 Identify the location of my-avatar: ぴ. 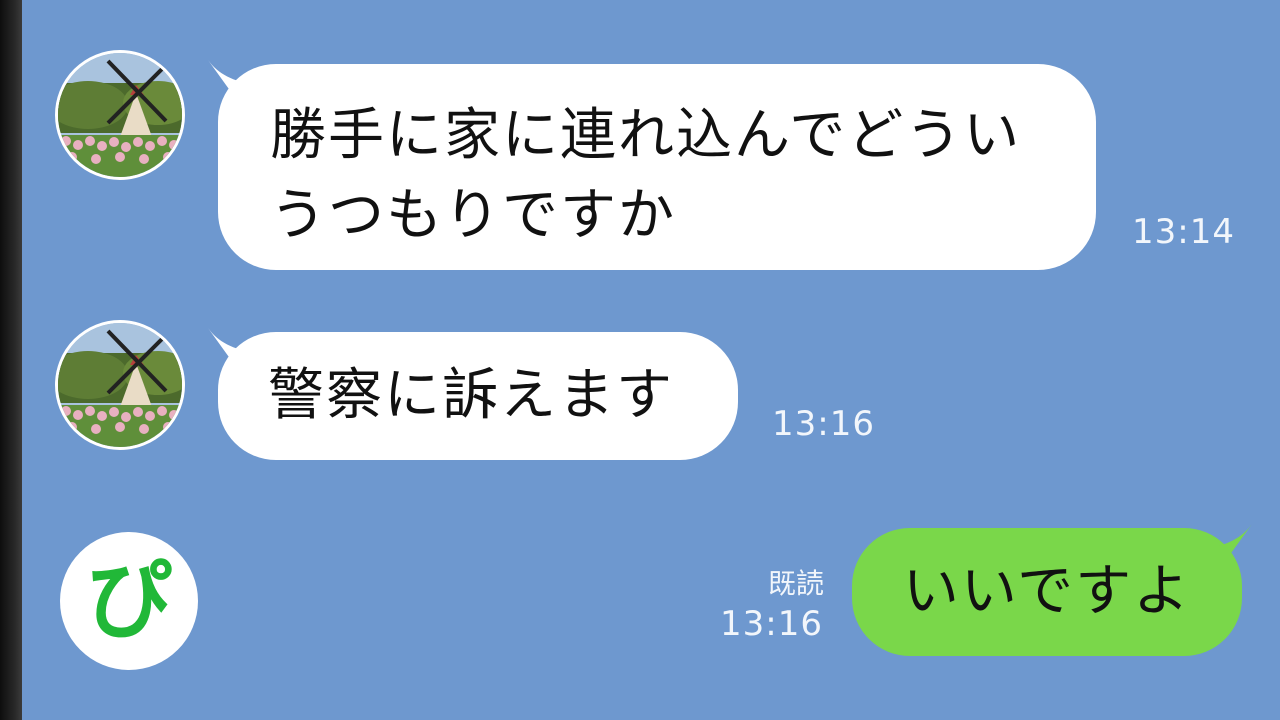
(129, 601).